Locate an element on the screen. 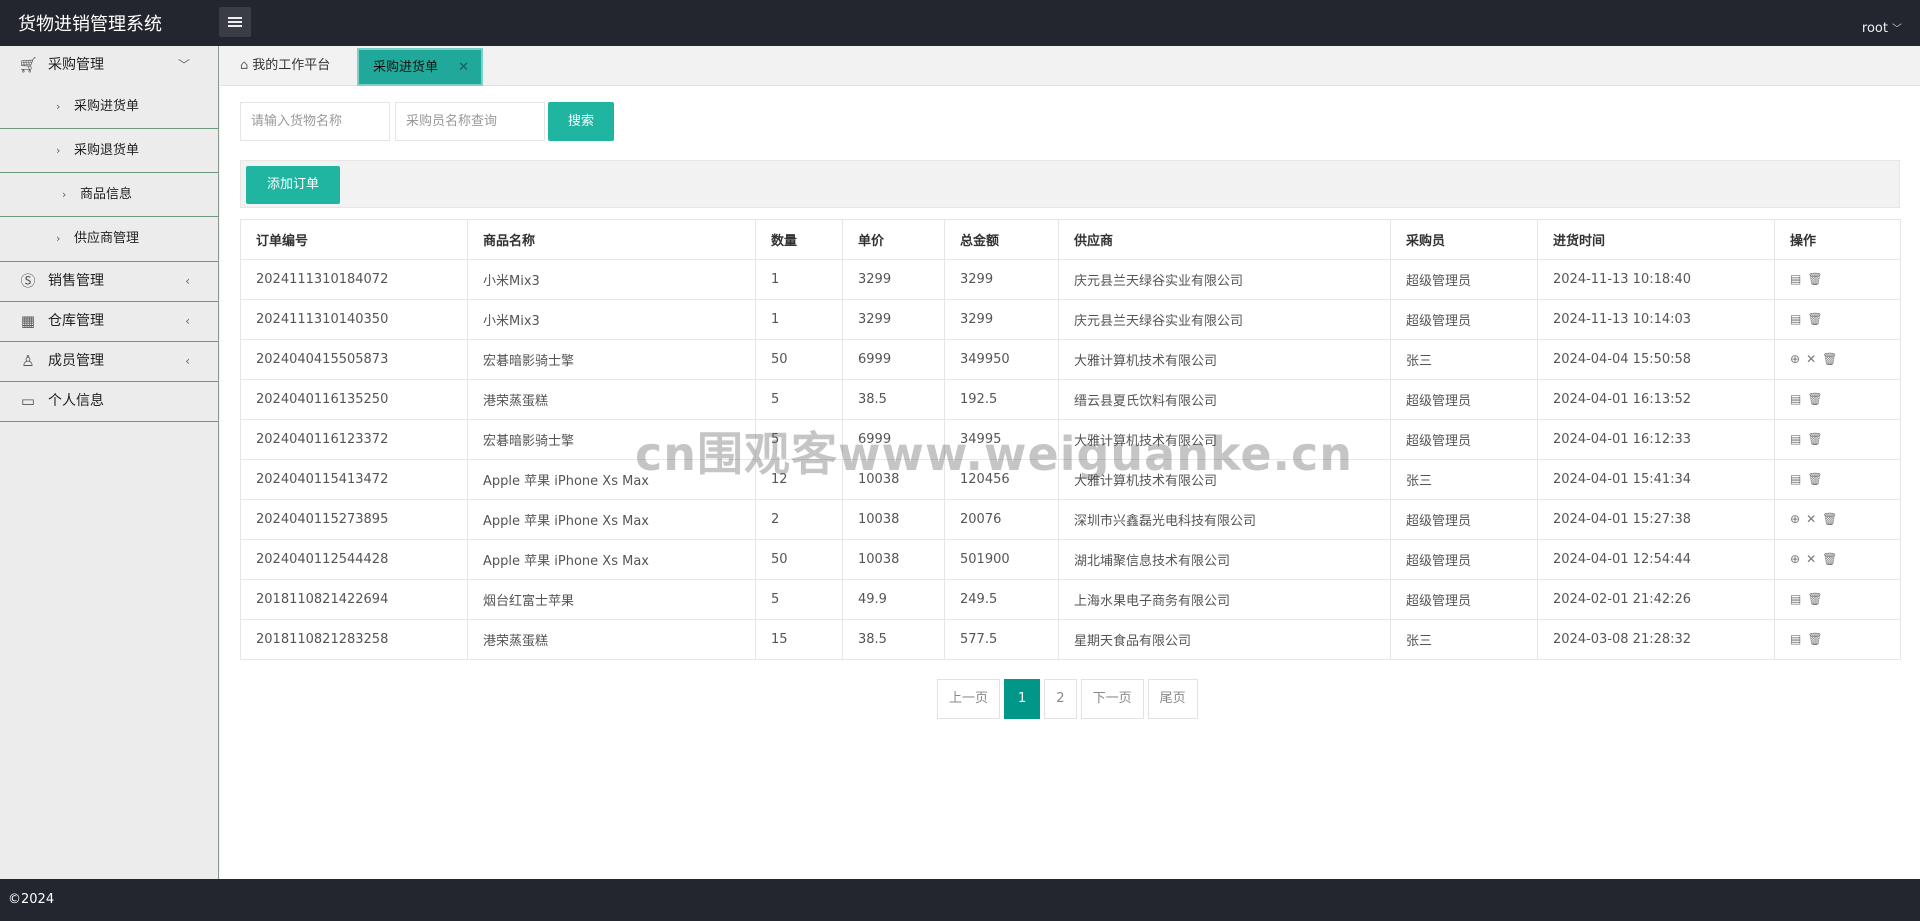 This screenshot has height=921, width=1920. nav-members: ♙ 成员管理 ‹ is located at coordinates (109, 361).